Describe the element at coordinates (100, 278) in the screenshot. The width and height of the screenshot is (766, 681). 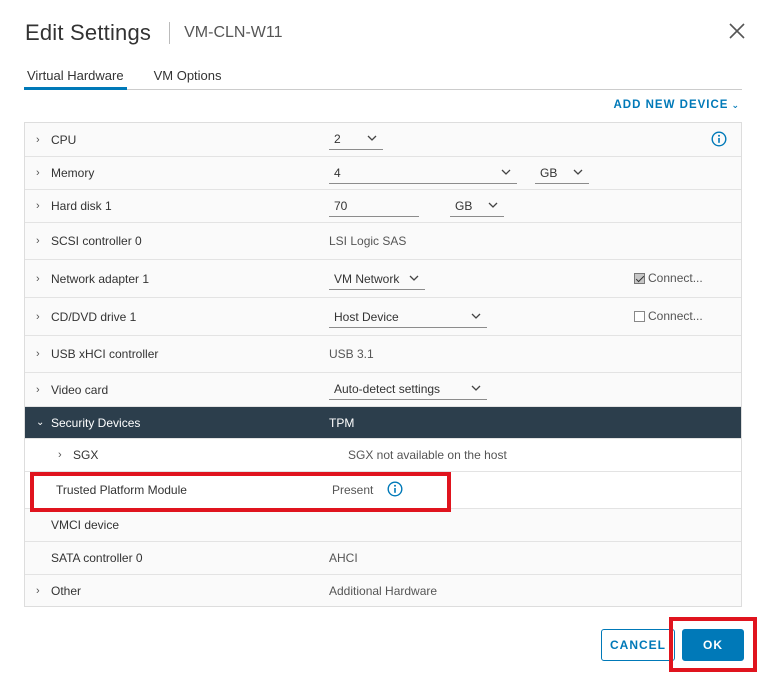
I see `network-label: Network adapter 1` at that location.